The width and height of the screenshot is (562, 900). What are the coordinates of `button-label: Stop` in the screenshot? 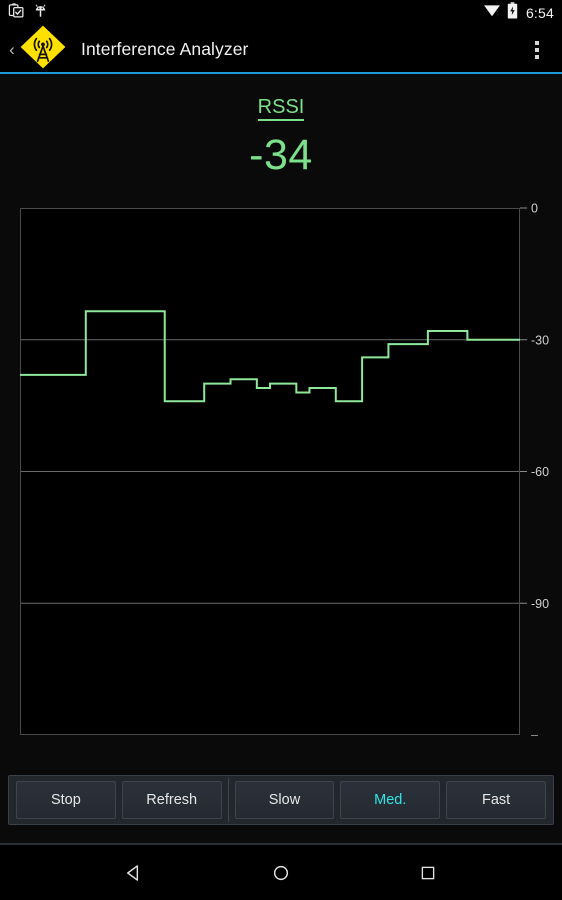 It's located at (65, 800).